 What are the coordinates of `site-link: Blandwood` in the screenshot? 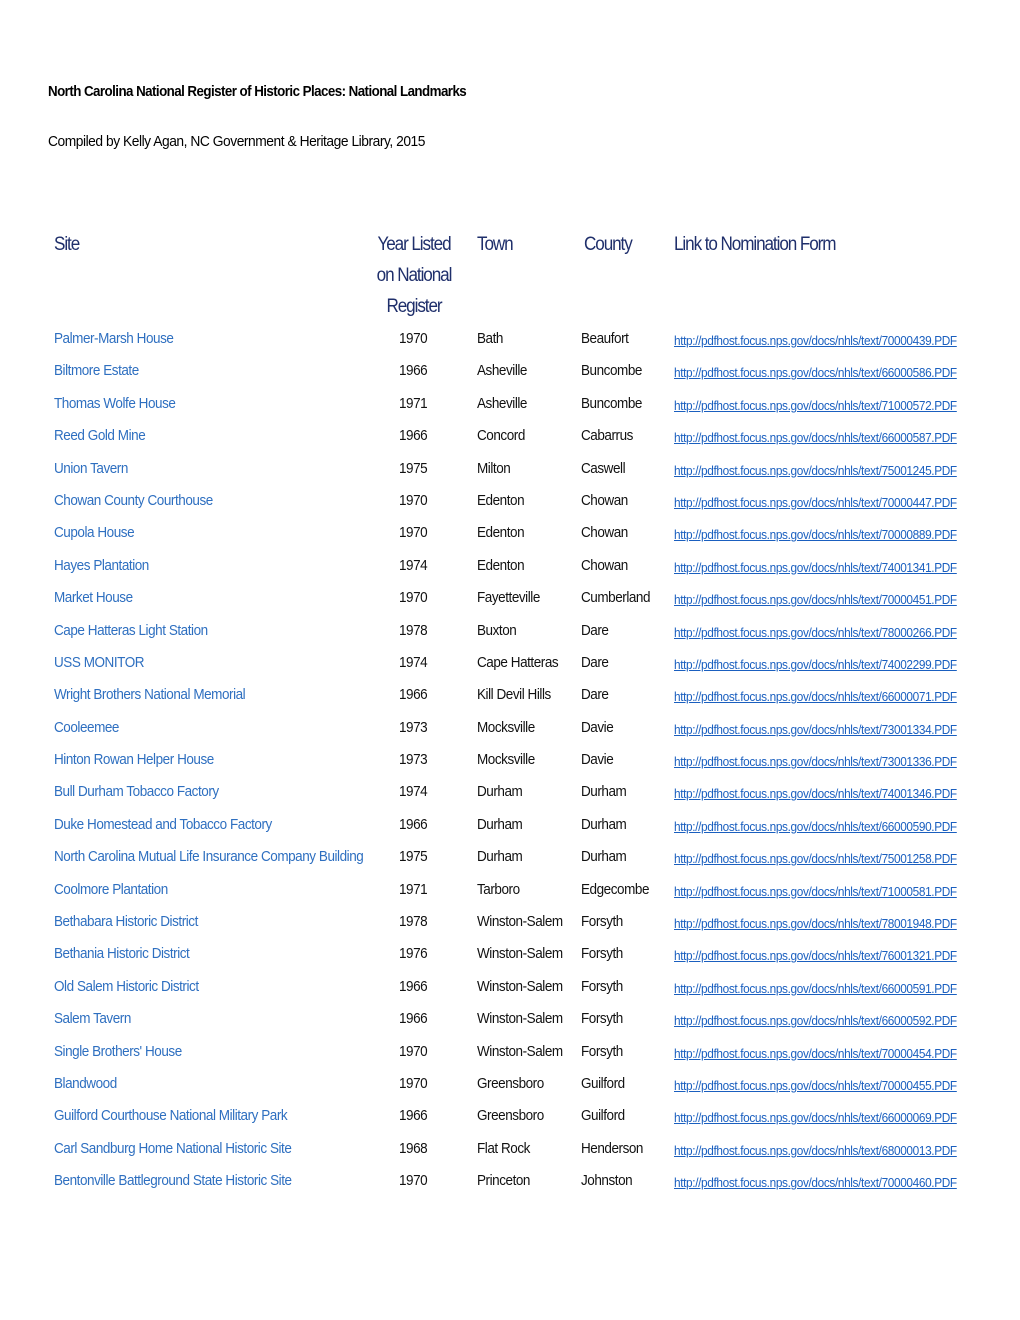 It's located at (85, 1084).